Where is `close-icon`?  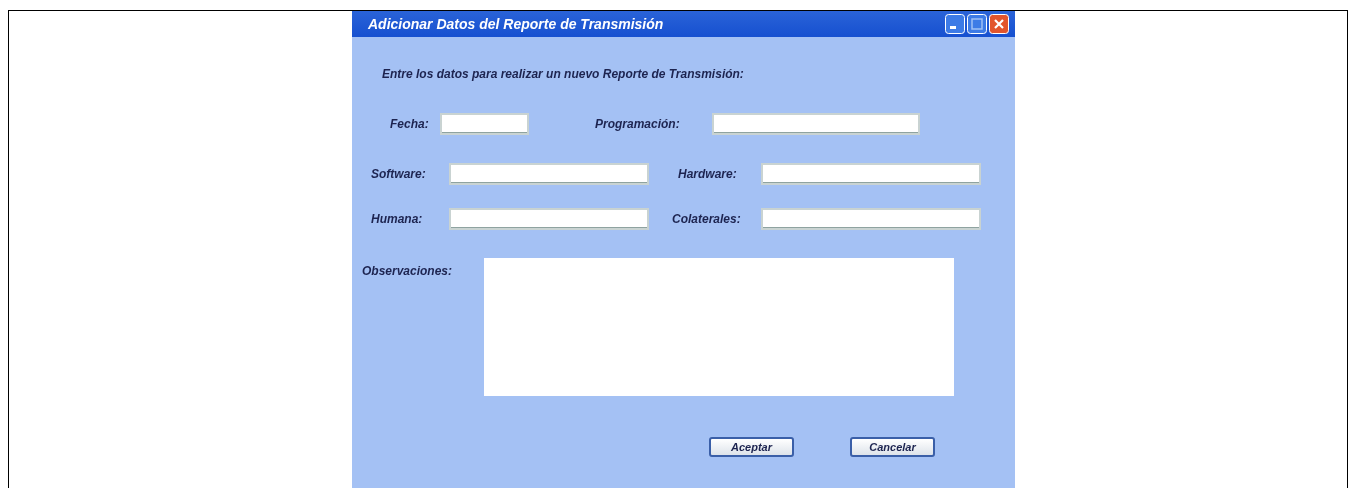 close-icon is located at coordinates (999, 24).